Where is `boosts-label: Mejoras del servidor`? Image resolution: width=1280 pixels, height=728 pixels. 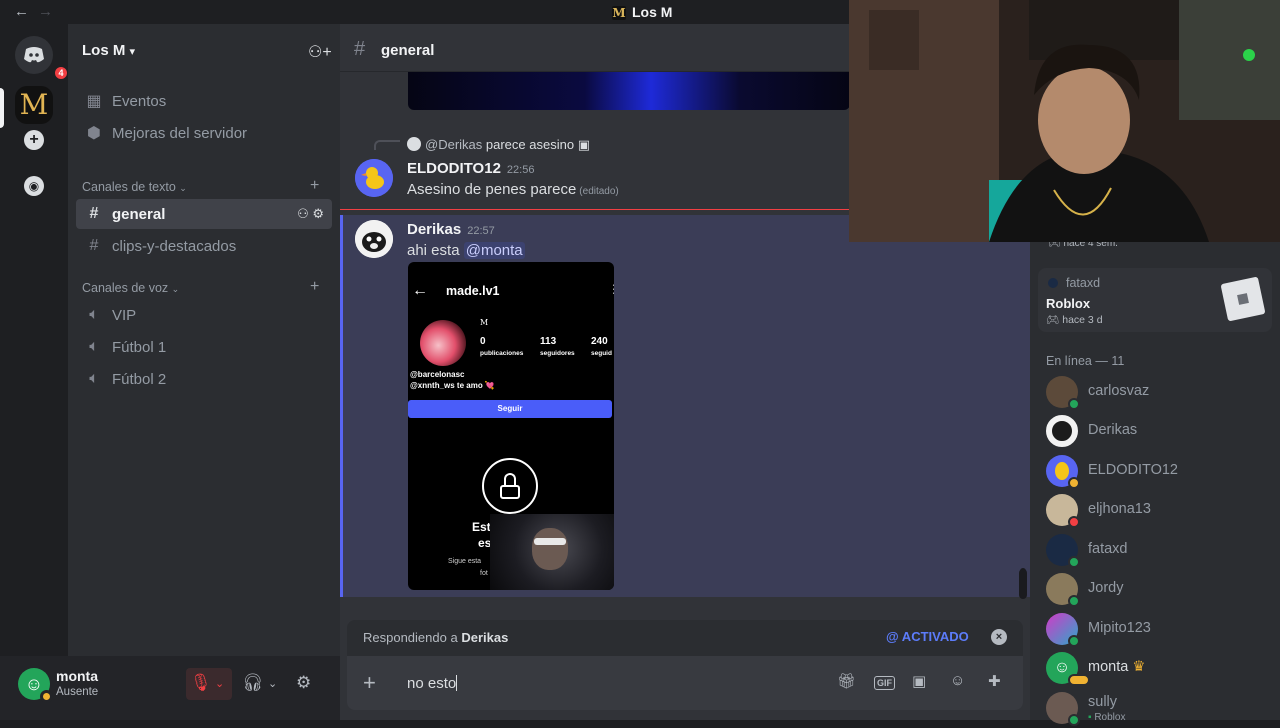 boosts-label: Mejoras del servidor is located at coordinates (180, 133).